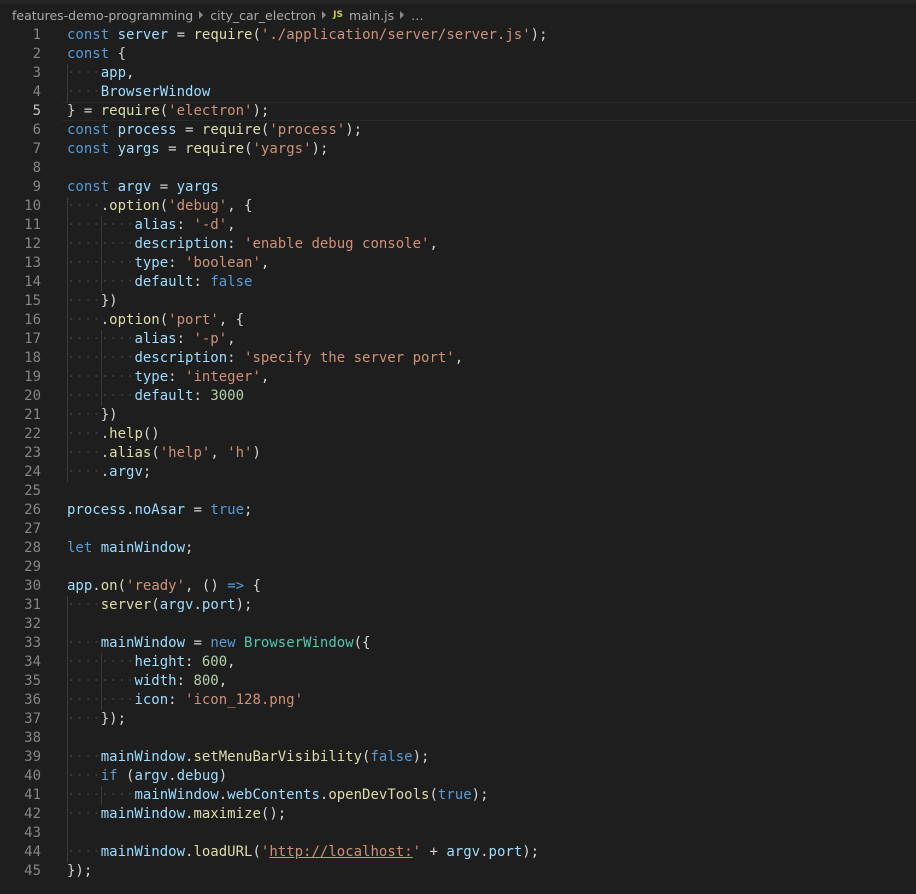 The image size is (916, 894). What do you see at coordinates (223, 776) in the screenshot?
I see `code-token: )` at bounding box center [223, 776].